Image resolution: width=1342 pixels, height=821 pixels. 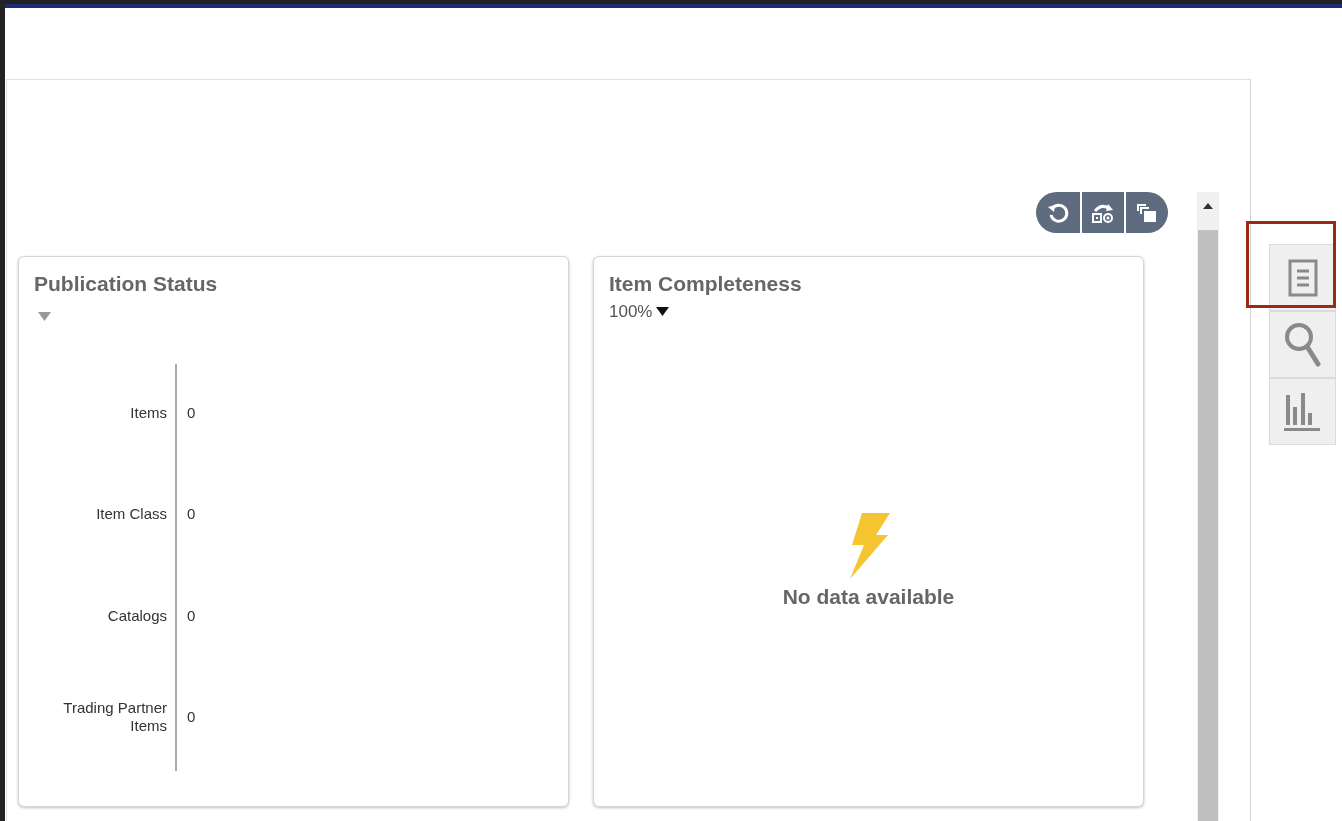 I want to click on category-label: Catalogs, so click(x=137, y=615).